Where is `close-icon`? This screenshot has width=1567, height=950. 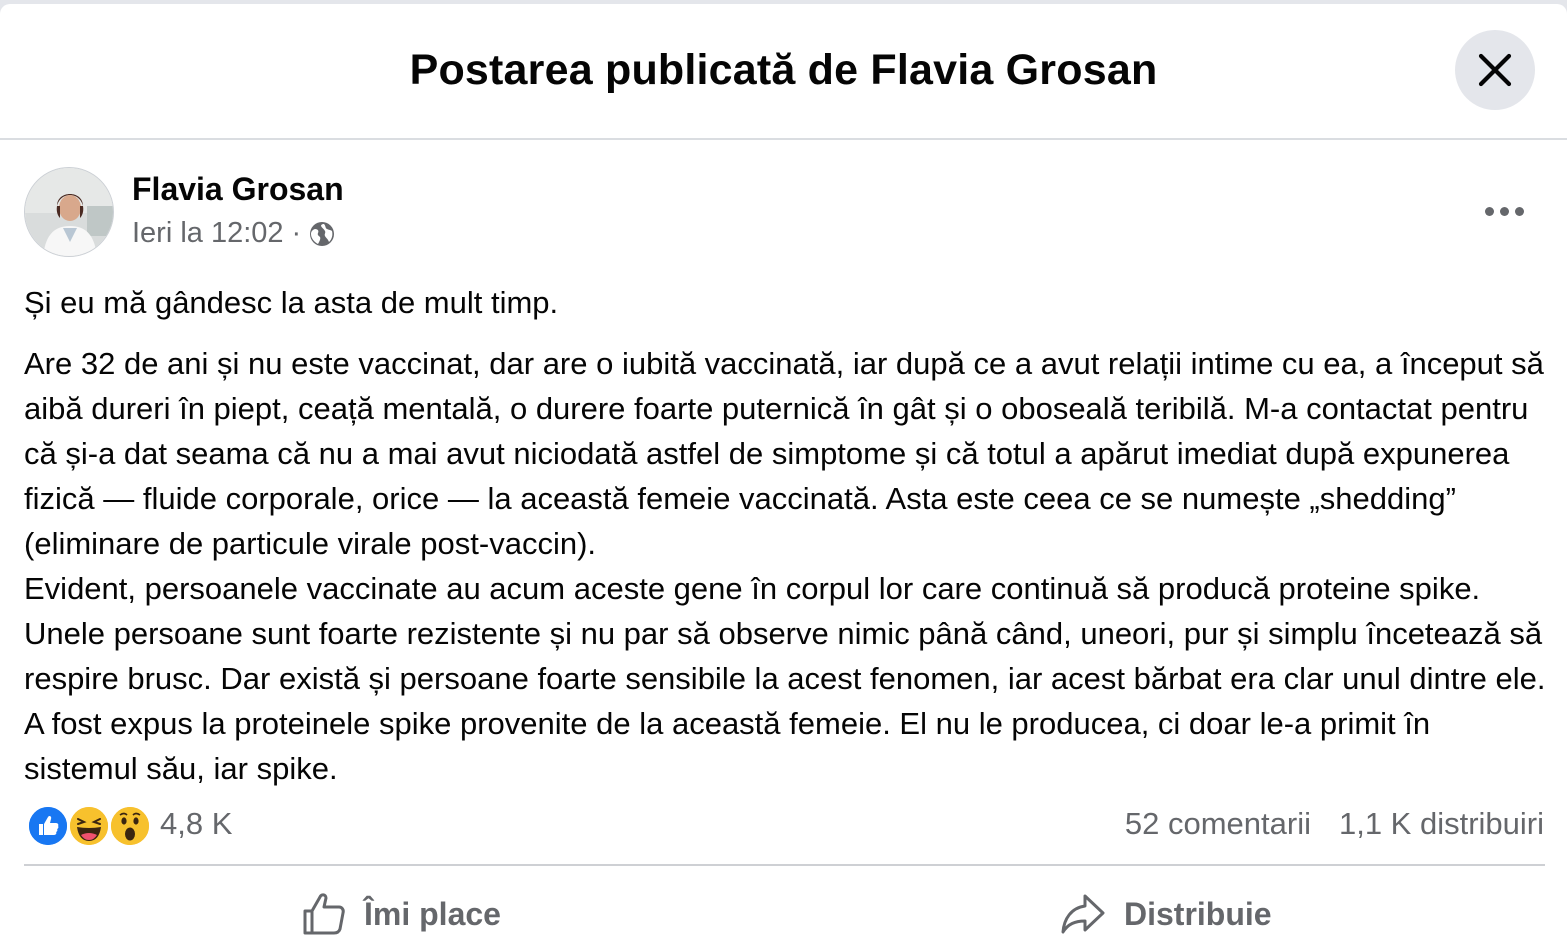
close-icon is located at coordinates (1495, 70).